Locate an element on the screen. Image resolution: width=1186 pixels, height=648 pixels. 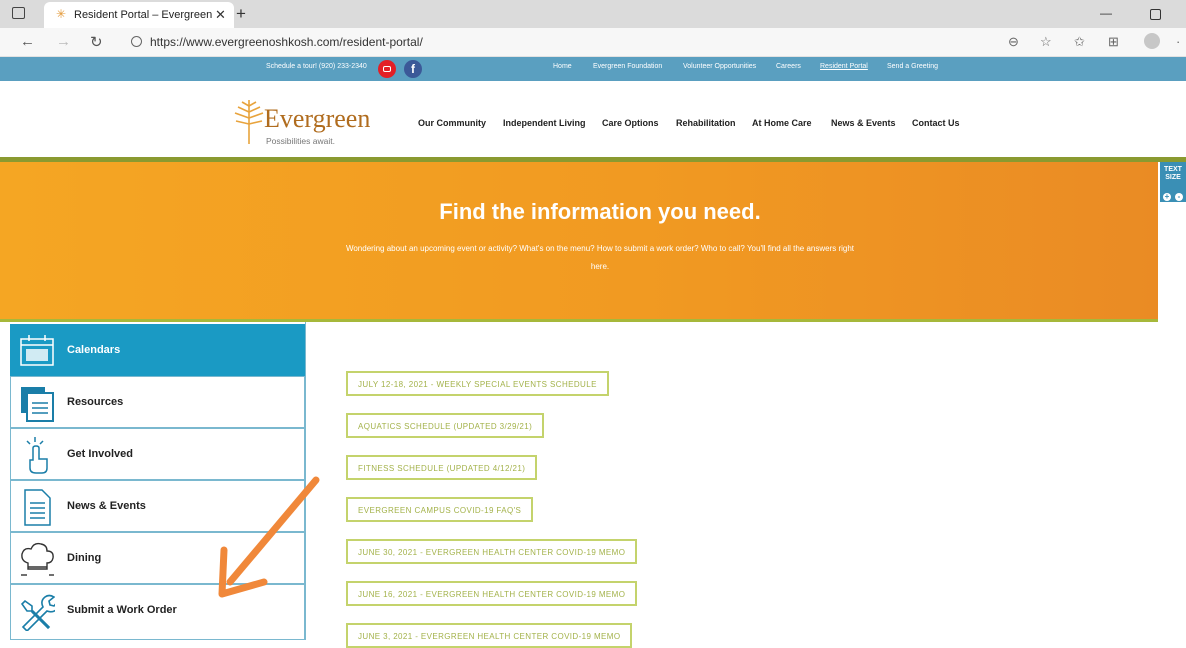
new-tab-icon: + is located at coordinates (241, 14).